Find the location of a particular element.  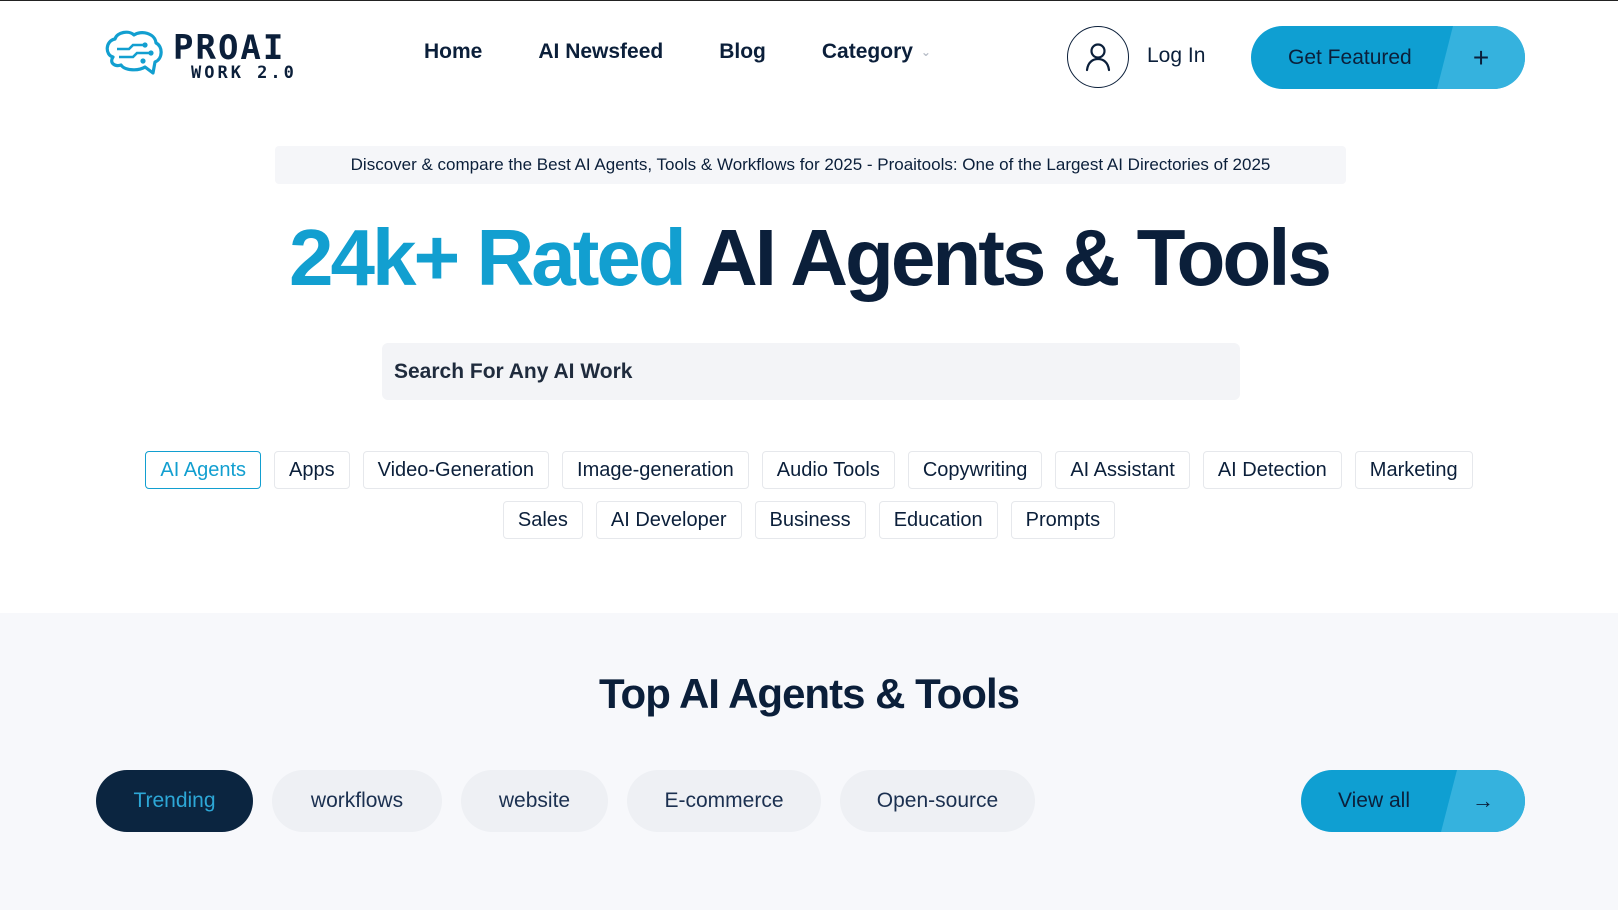

view-all-button: View all → is located at coordinates (1413, 801).